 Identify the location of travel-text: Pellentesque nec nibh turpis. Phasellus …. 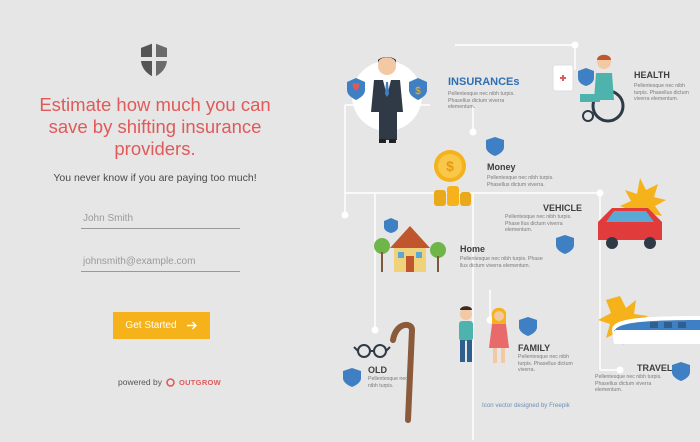
(628, 384).